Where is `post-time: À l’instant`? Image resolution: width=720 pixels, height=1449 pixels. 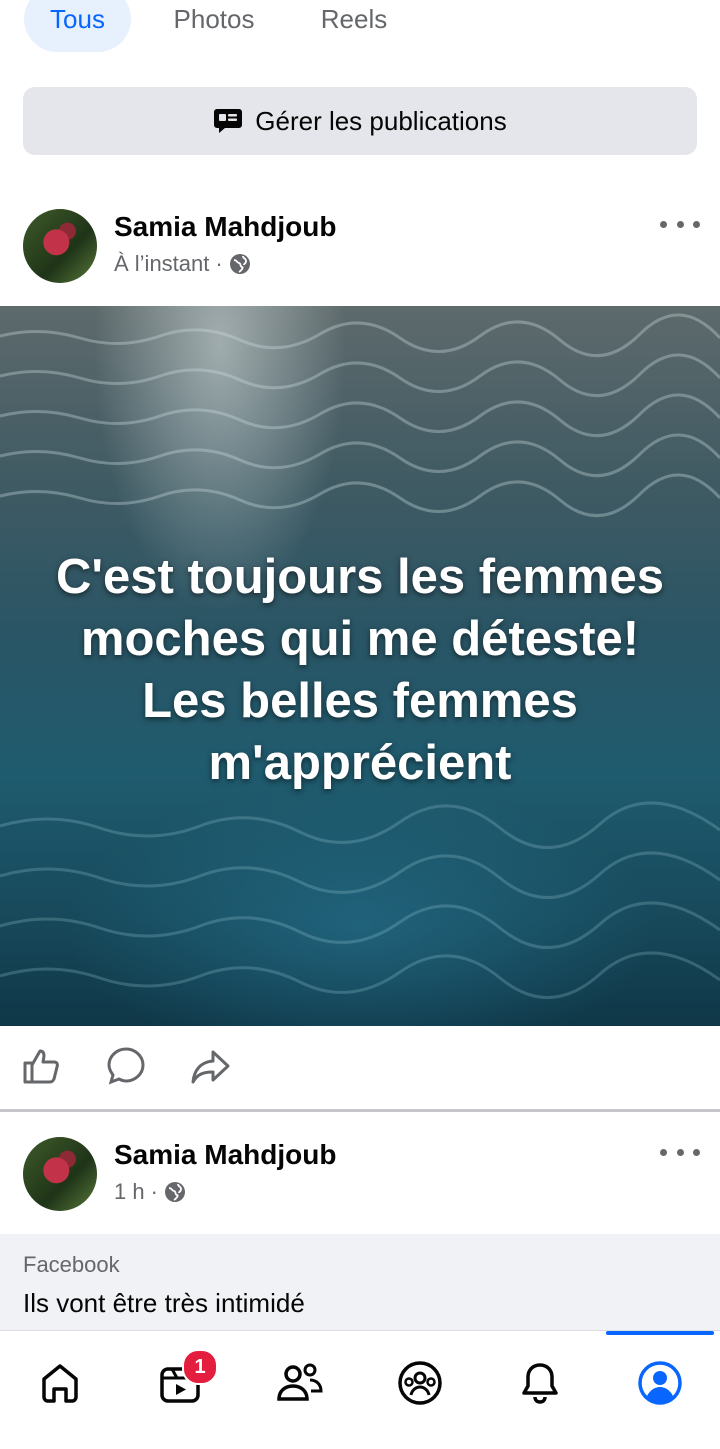
post-time: À l’instant is located at coordinates (161, 264).